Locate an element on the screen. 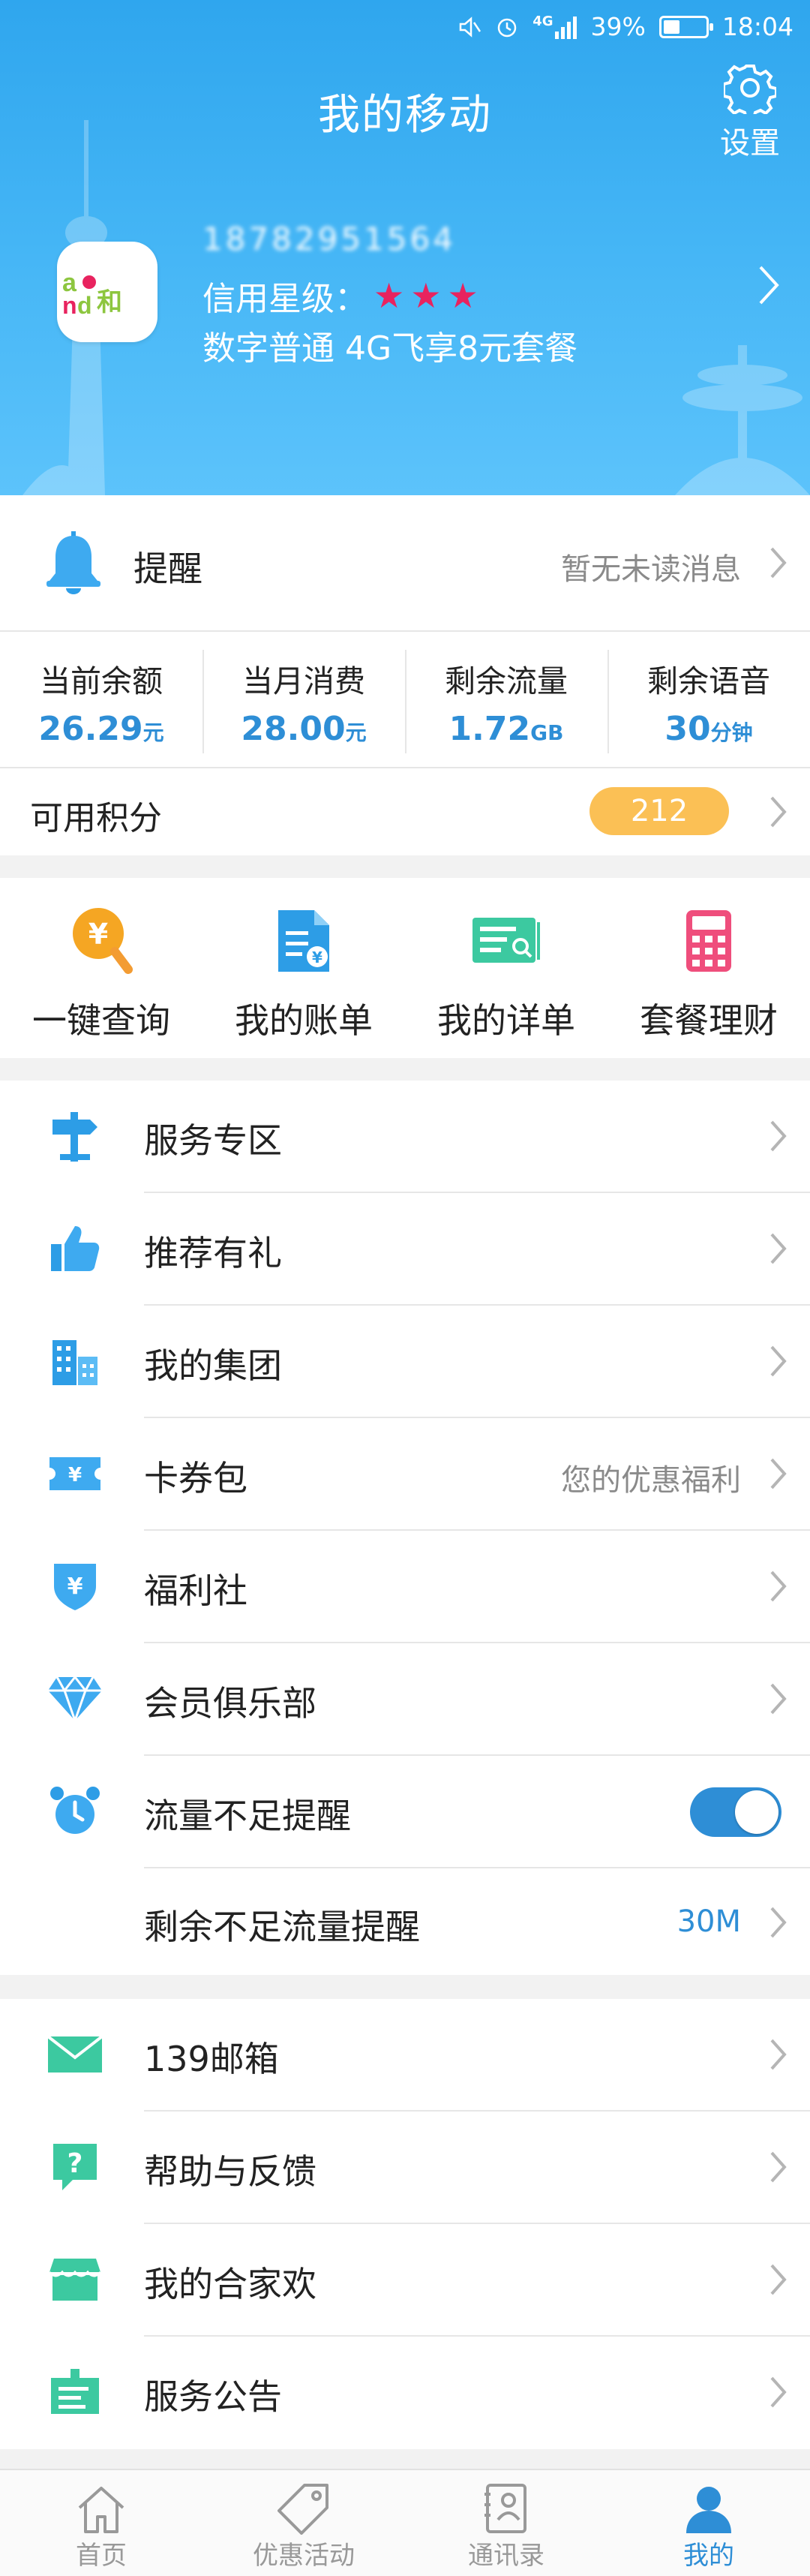 The height and width of the screenshot is (2576, 810). tag-icon is located at coordinates (303, 2505).